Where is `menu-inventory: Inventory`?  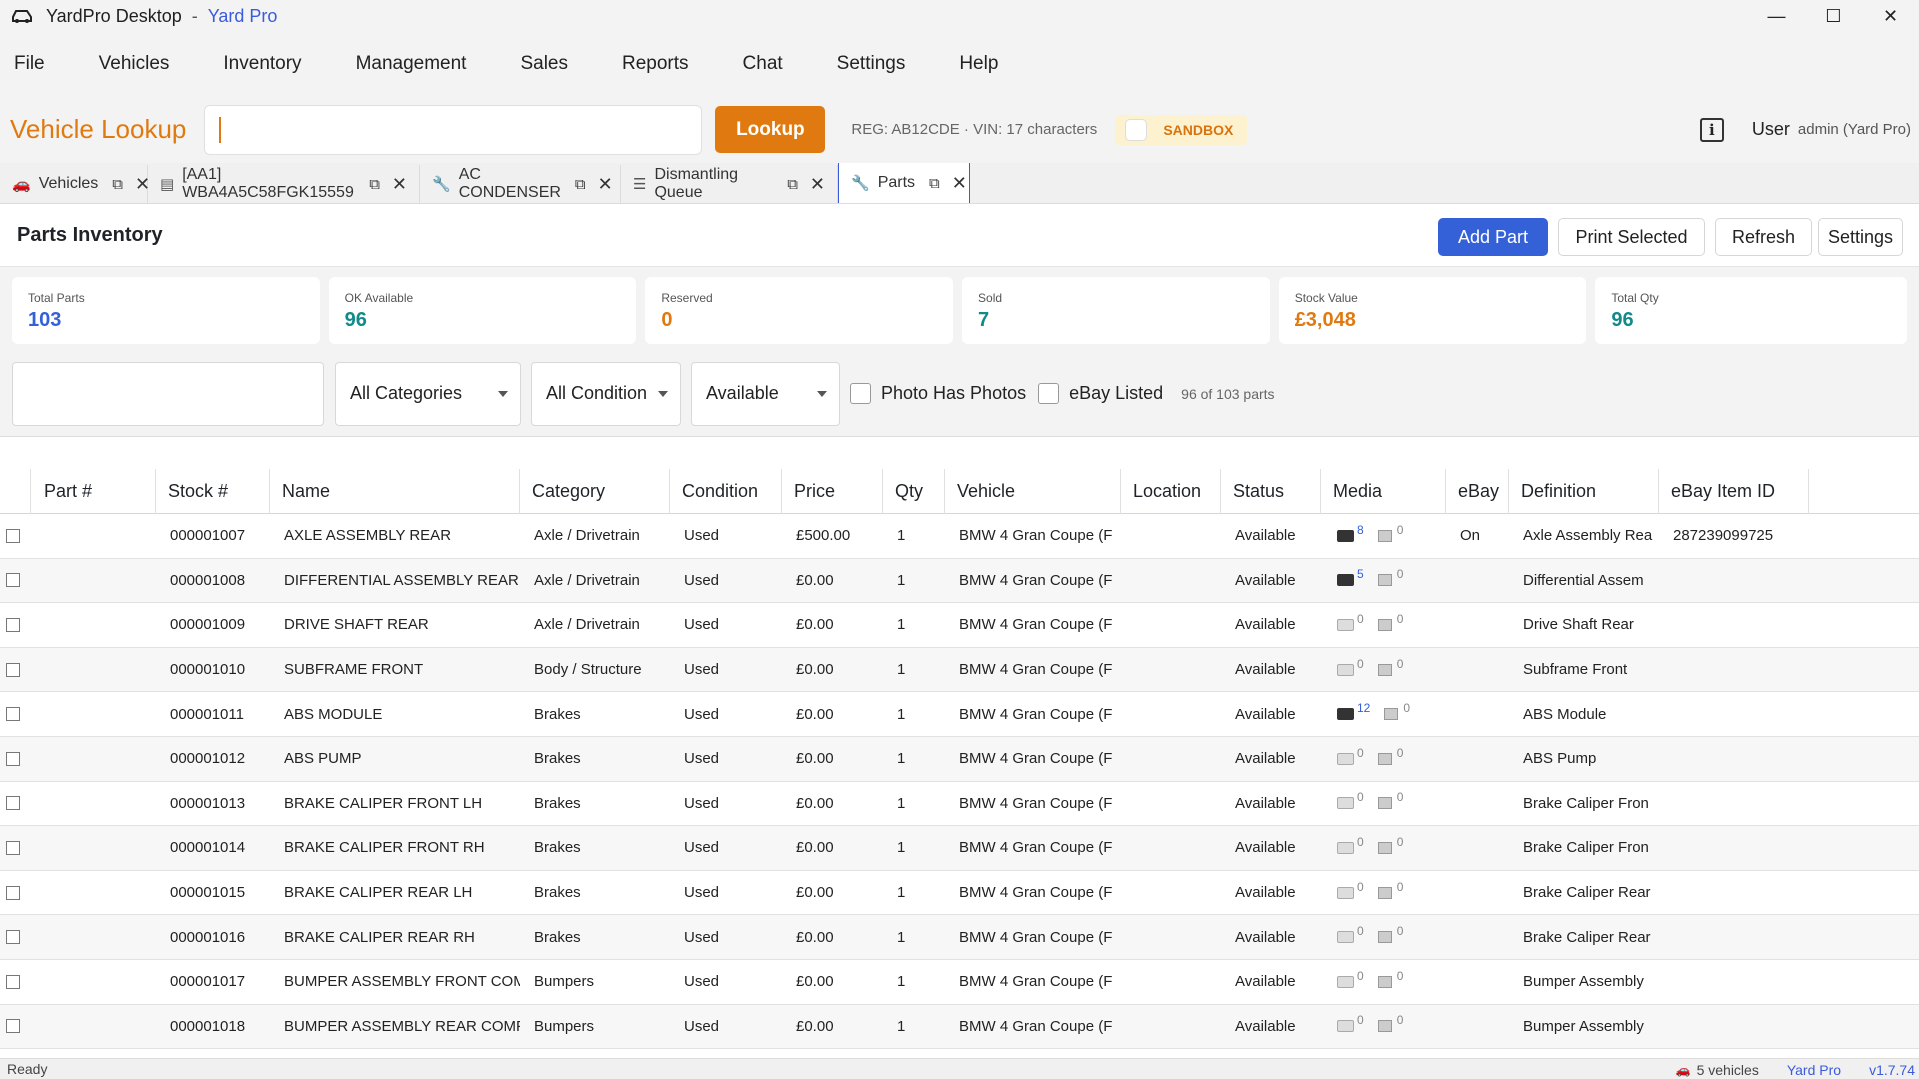
menu-inventory: Inventory is located at coordinates (262, 64).